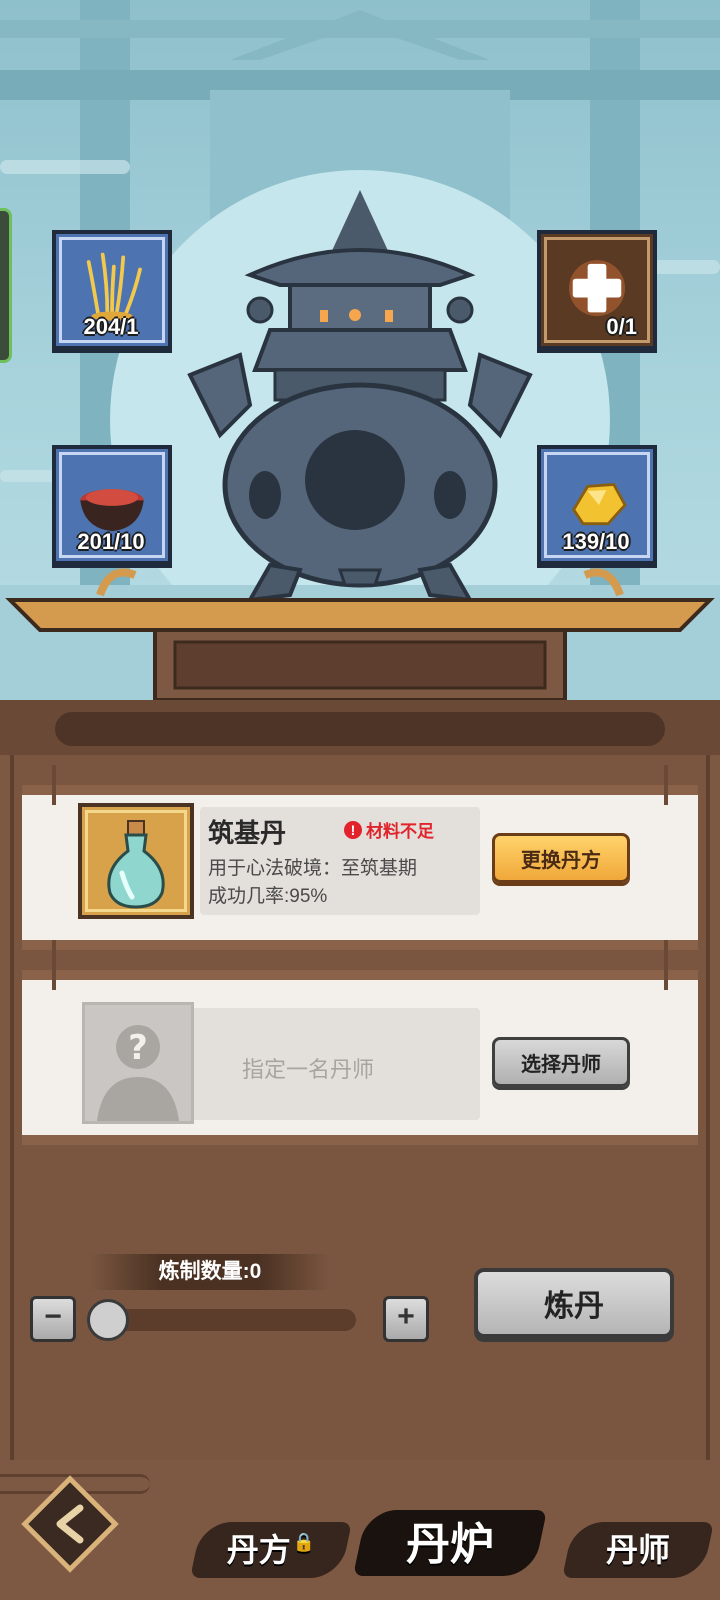  What do you see at coordinates (268, 896) in the screenshot?
I see `recipe-success-rate: 成功几率:95%` at bounding box center [268, 896].